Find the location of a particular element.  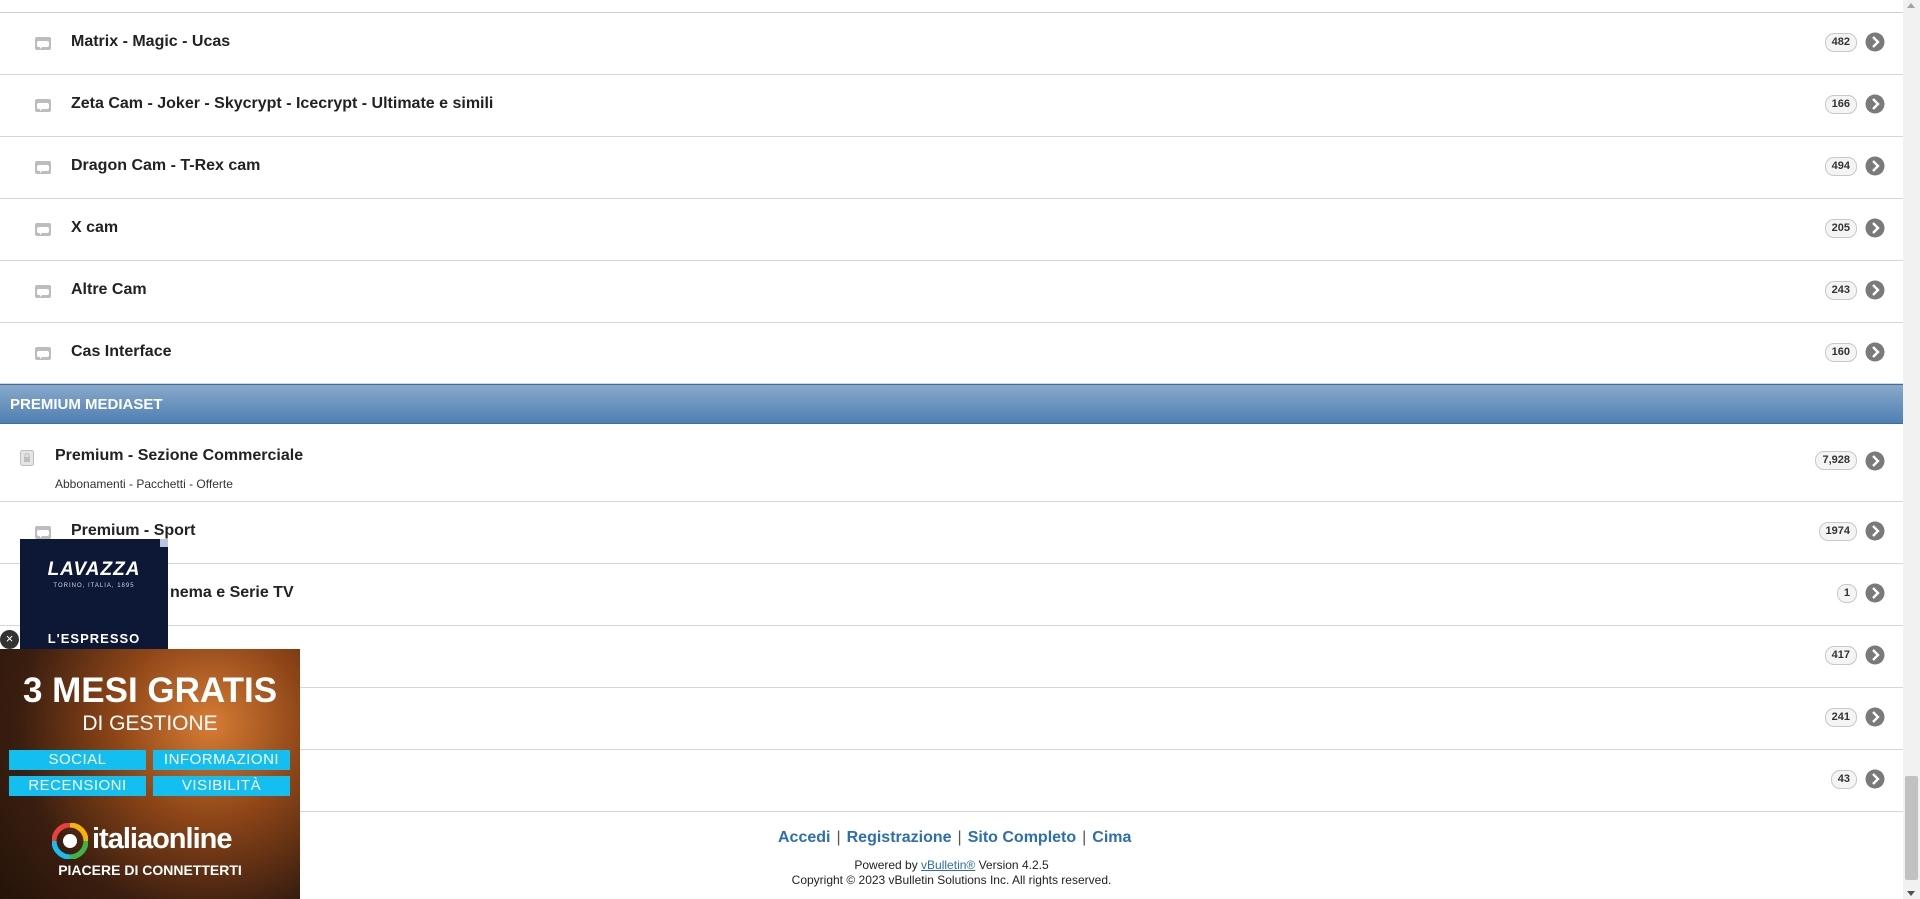

ad-subheadline: DI GESTIONE is located at coordinates (150, 723).